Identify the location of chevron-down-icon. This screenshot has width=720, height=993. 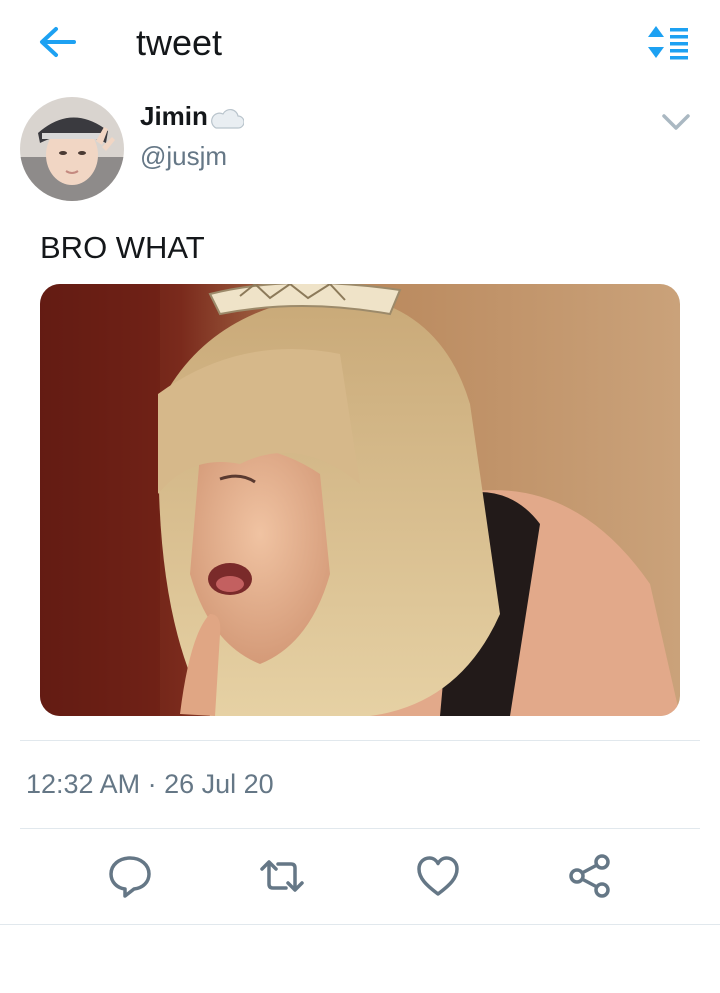
(676, 122).